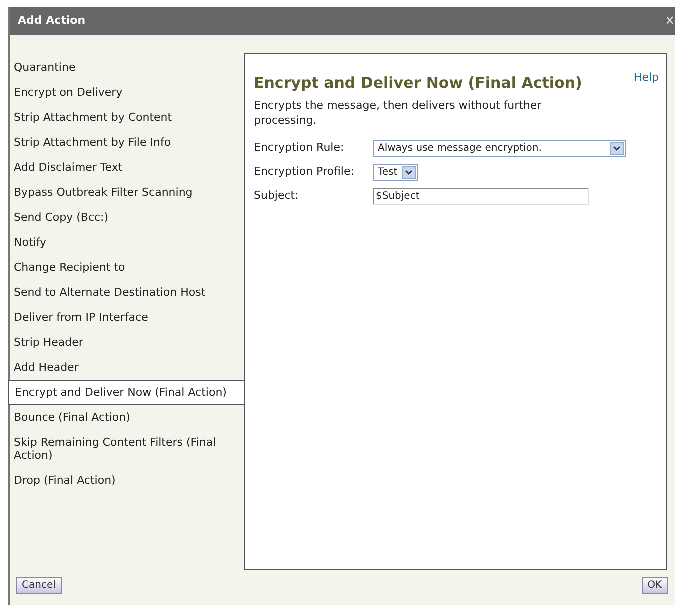  I want to click on panel-heading: Encrypt and Deliver Now (Final Action), so click(418, 83).